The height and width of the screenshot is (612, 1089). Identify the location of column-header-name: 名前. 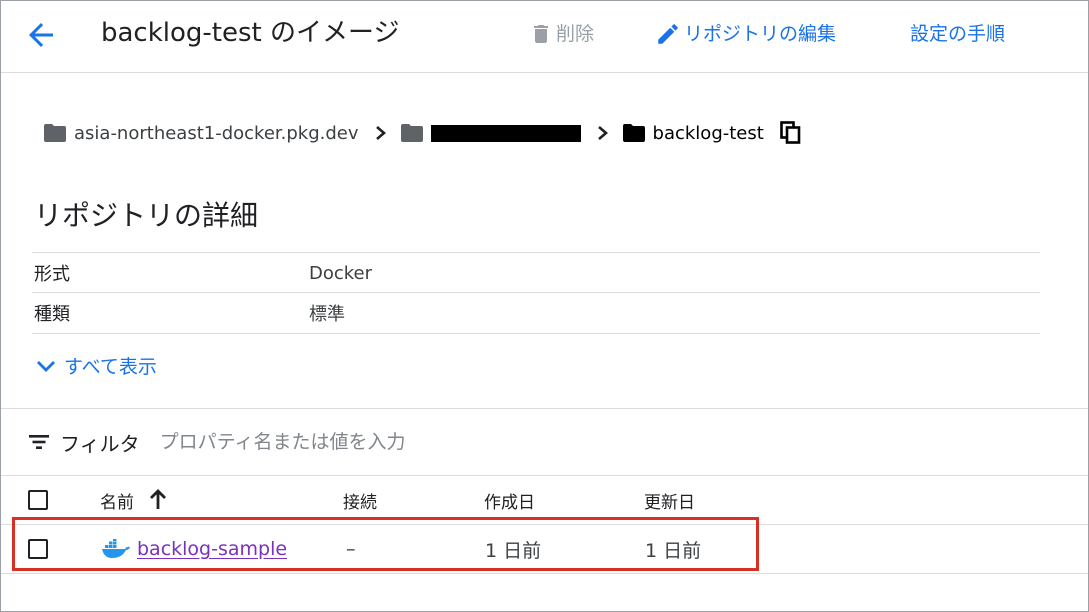
(134, 500).